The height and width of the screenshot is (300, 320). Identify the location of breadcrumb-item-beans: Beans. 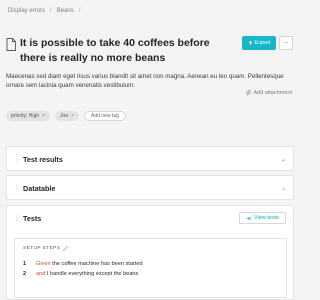
(65, 11).